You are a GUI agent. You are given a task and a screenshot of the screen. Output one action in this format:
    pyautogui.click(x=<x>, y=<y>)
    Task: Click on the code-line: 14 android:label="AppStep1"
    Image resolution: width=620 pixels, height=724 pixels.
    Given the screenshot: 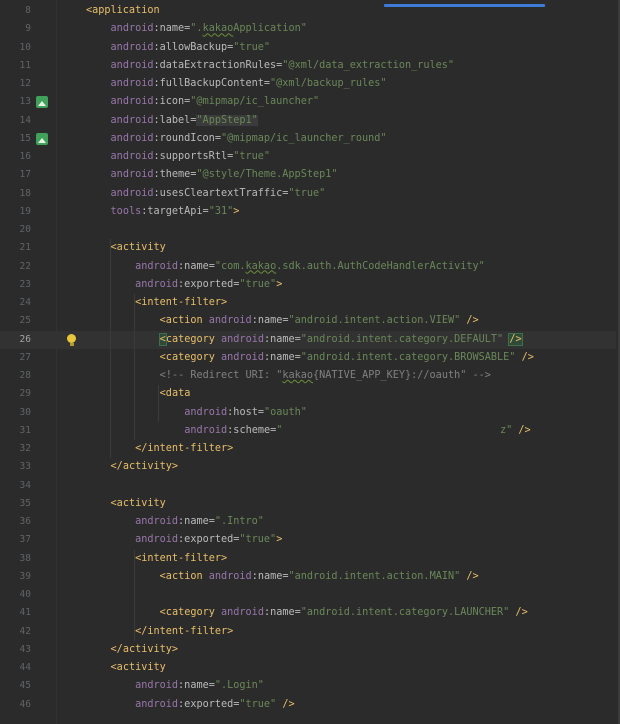 What is the action you would take?
    pyautogui.click(x=308, y=121)
    